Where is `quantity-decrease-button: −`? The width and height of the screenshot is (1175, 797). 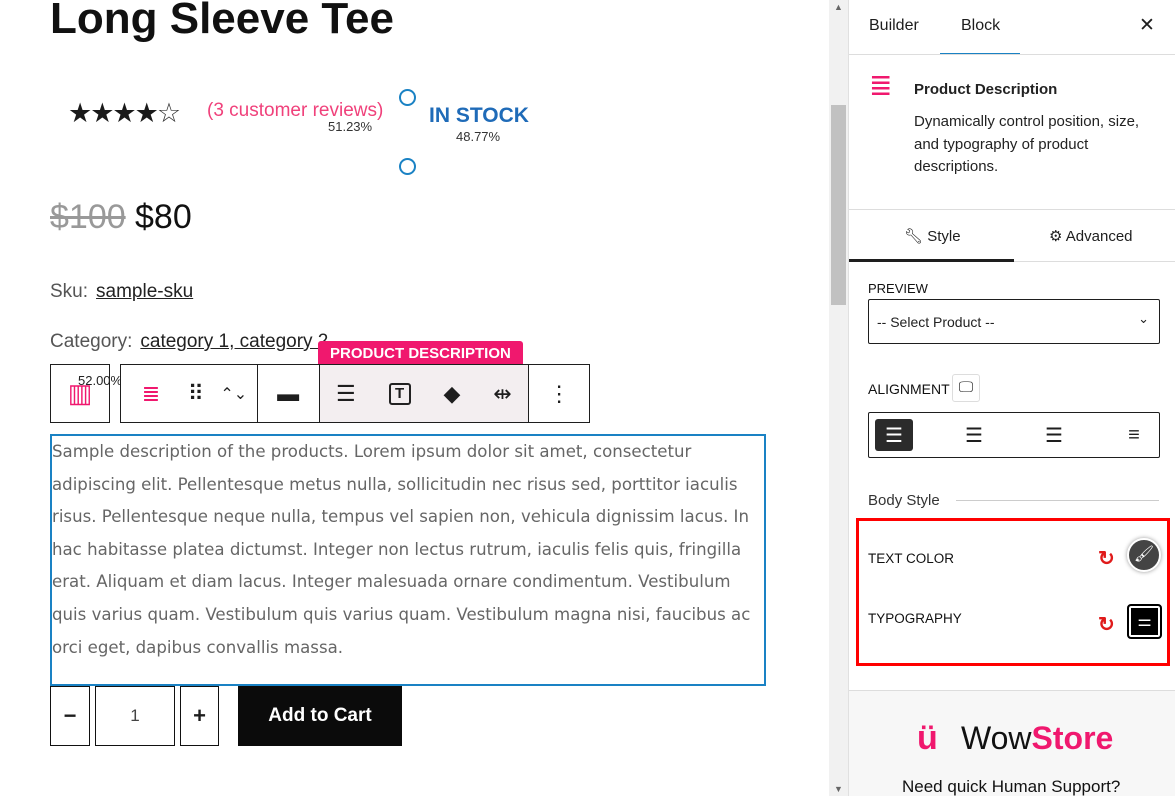
quantity-decrease-button: − is located at coordinates (70, 716).